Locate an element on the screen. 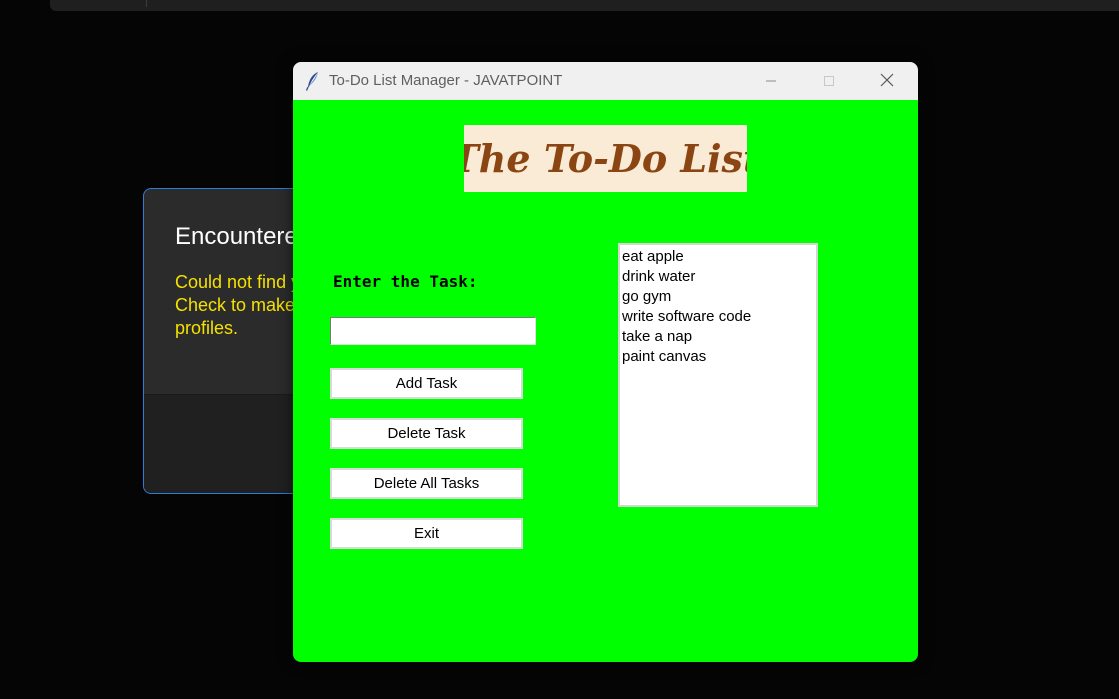 The width and height of the screenshot is (1119, 699). delete-all-tasks-button: Delete All Tasks is located at coordinates (426, 483).